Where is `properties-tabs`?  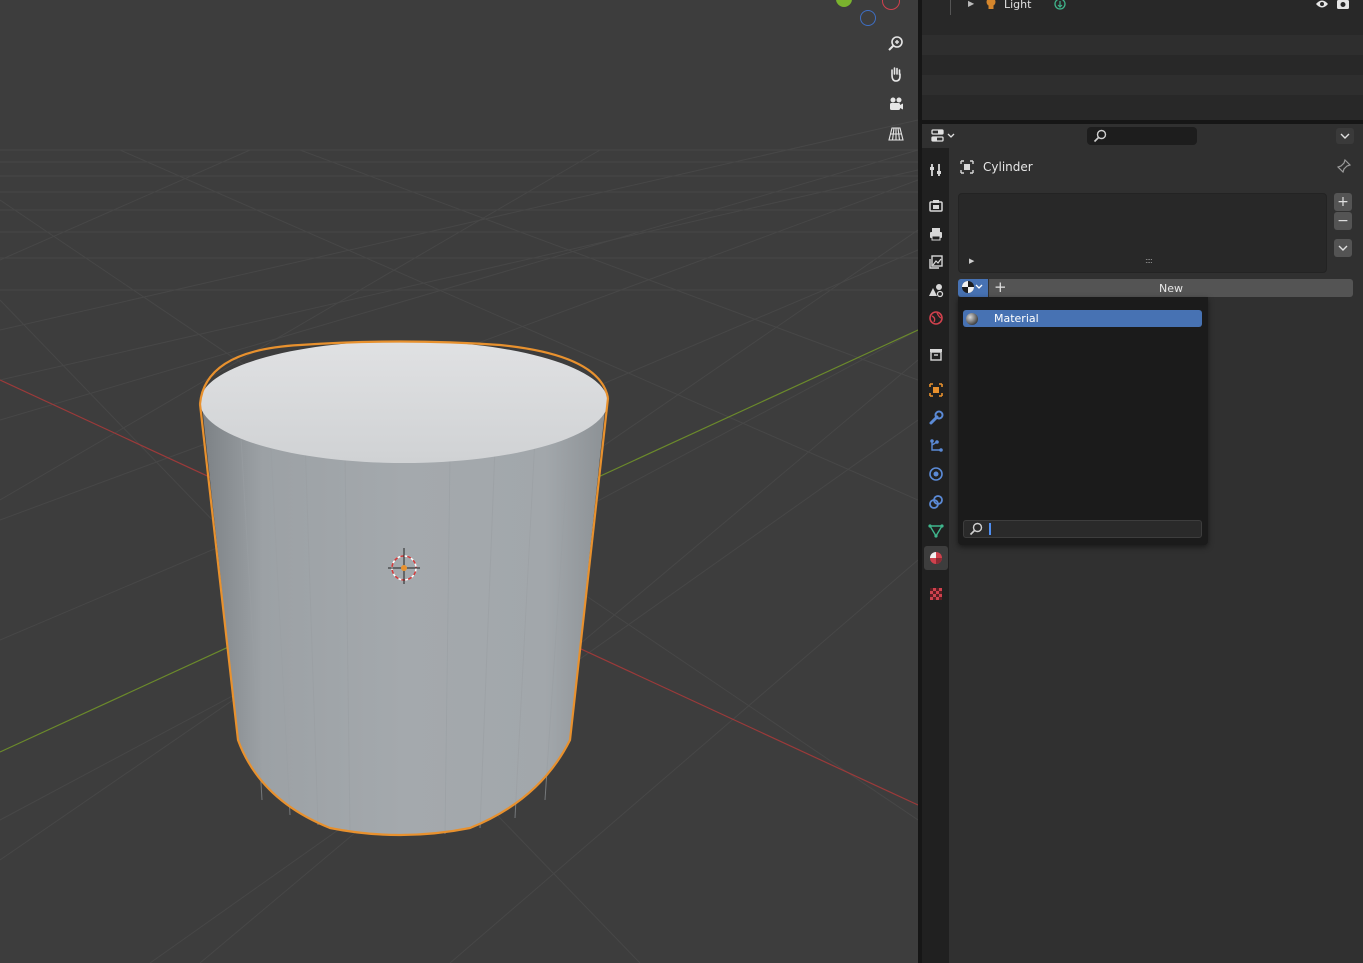 properties-tabs is located at coordinates (935, 555).